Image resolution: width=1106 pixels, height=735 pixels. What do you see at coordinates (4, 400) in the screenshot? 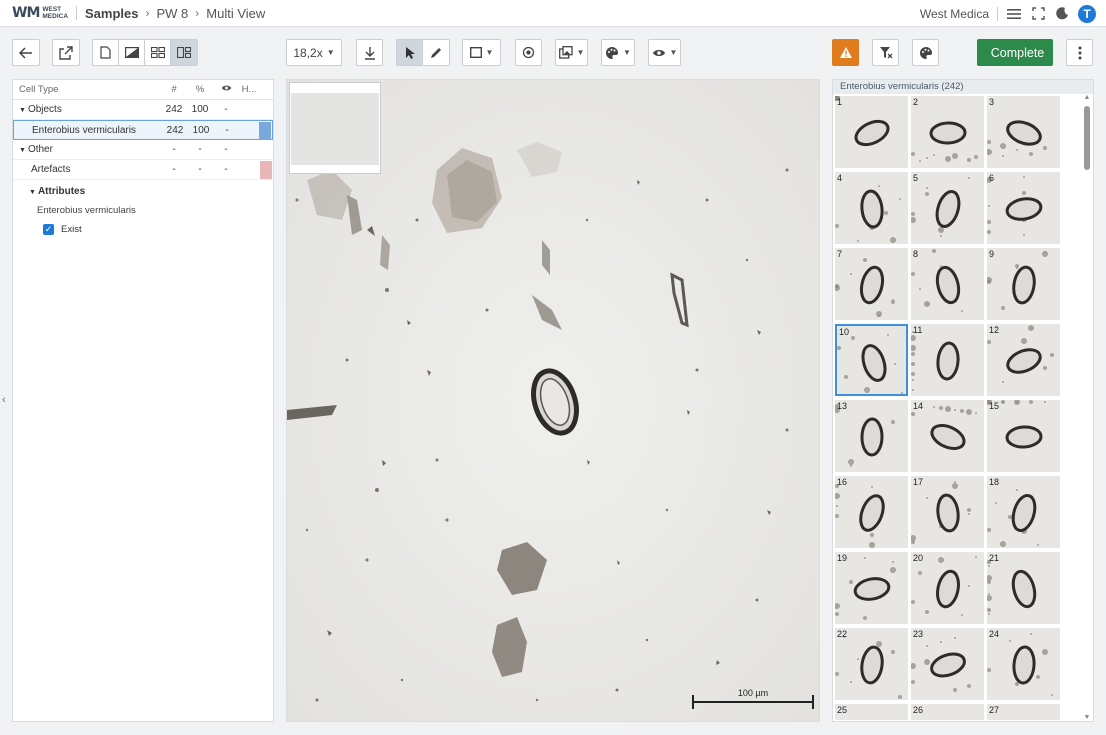
I see `collapse-panel-arrow-icon: ‹` at bounding box center [4, 400].